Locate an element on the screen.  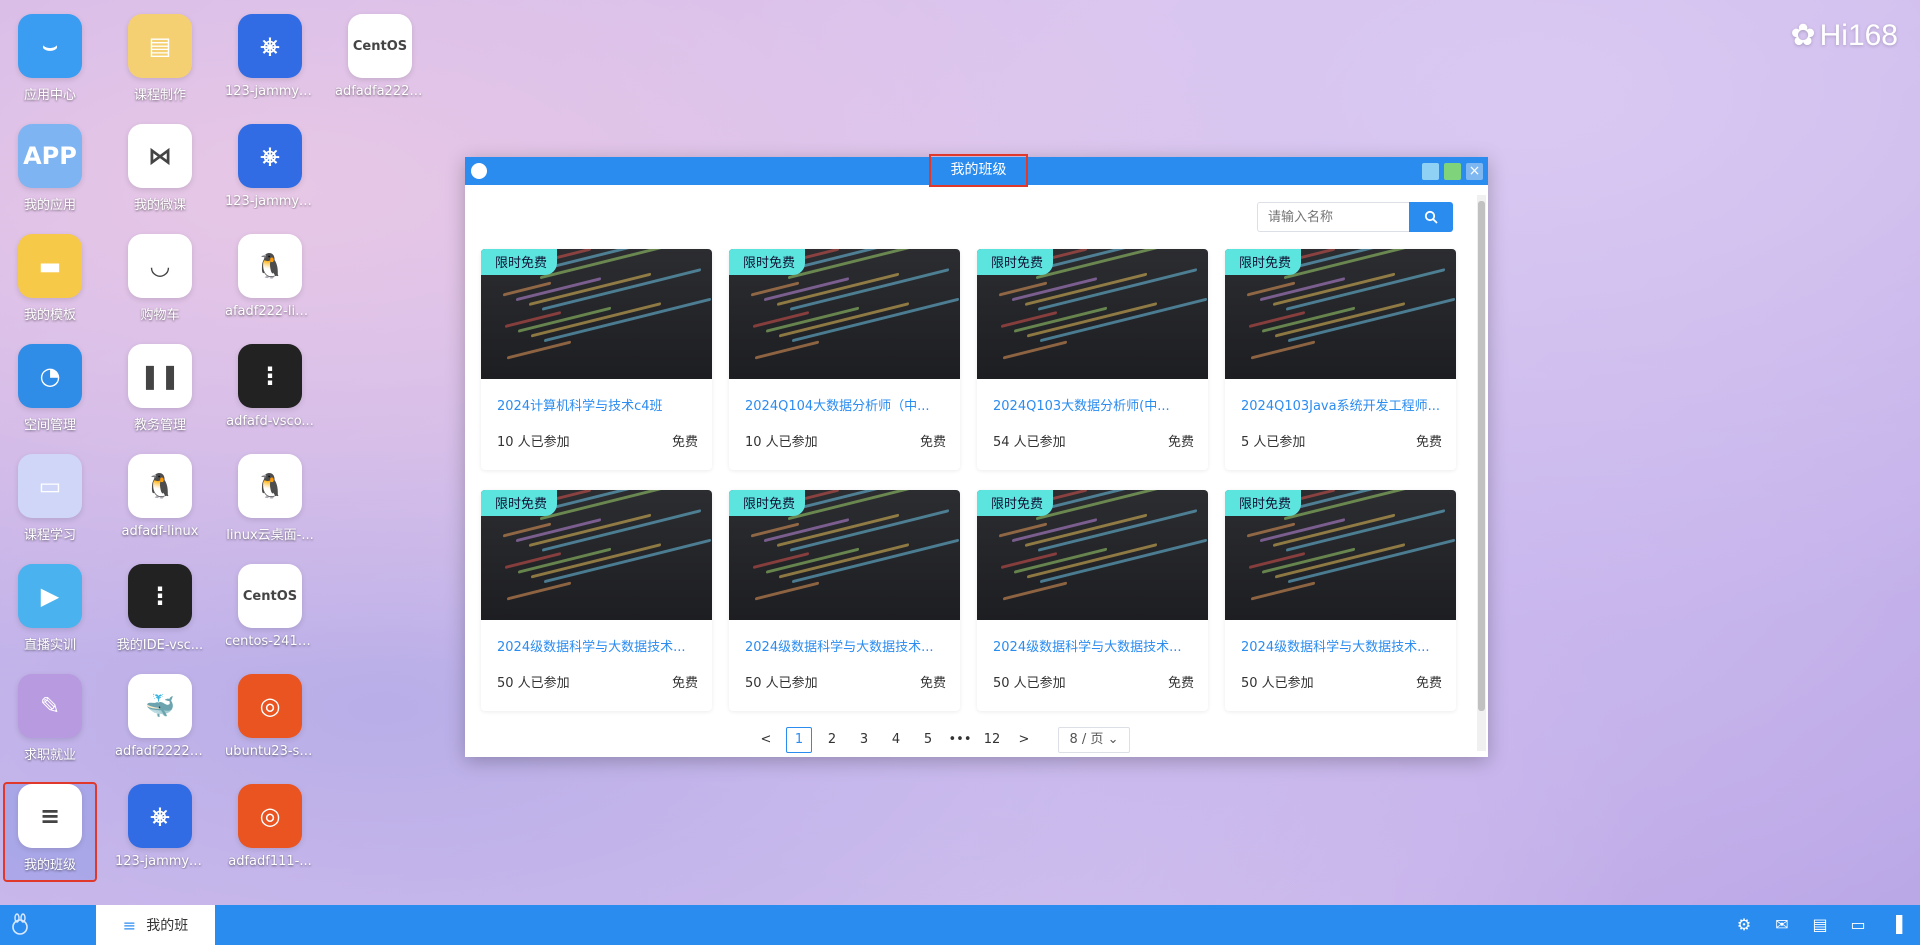
window-titlebar: 我的班级 × is located at coordinates (976, 170).